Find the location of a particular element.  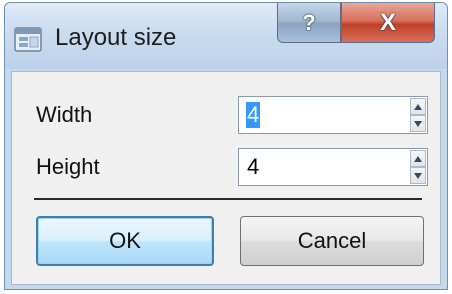

ok-button-label: OK is located at coordinates (125, 240).